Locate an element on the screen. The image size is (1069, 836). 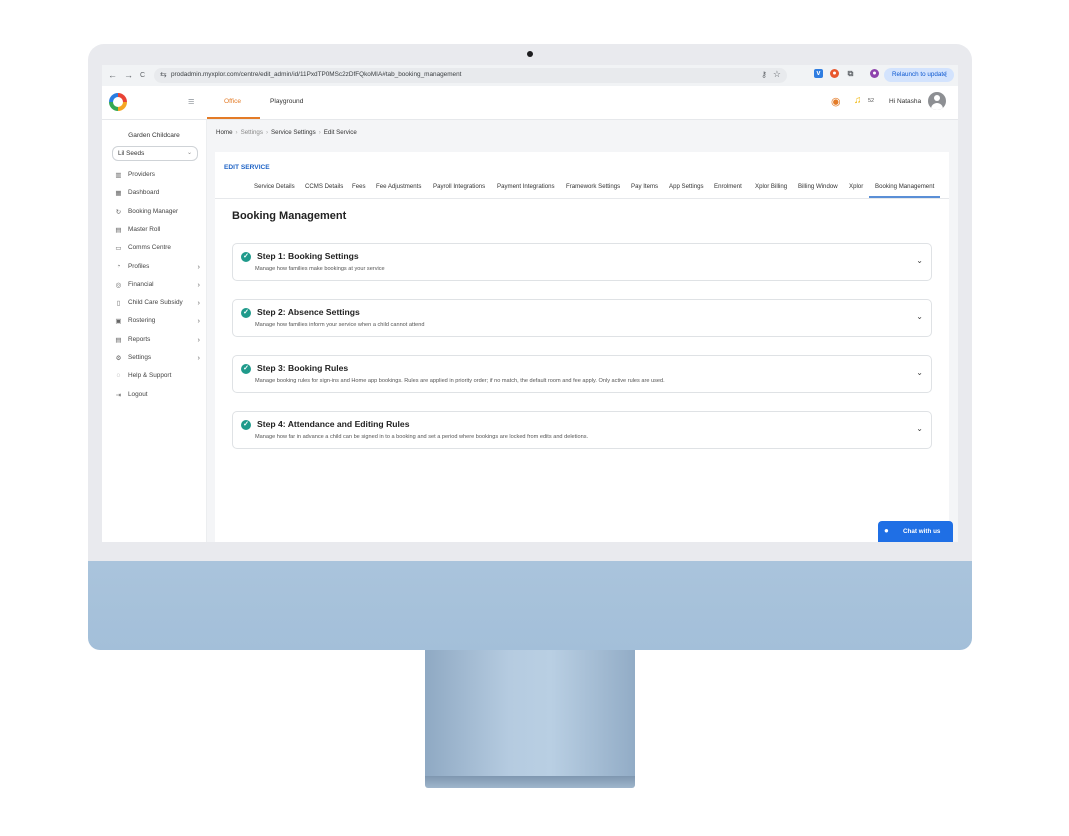
sidebar-item-label: Financial is located at coordinates (141, 284).